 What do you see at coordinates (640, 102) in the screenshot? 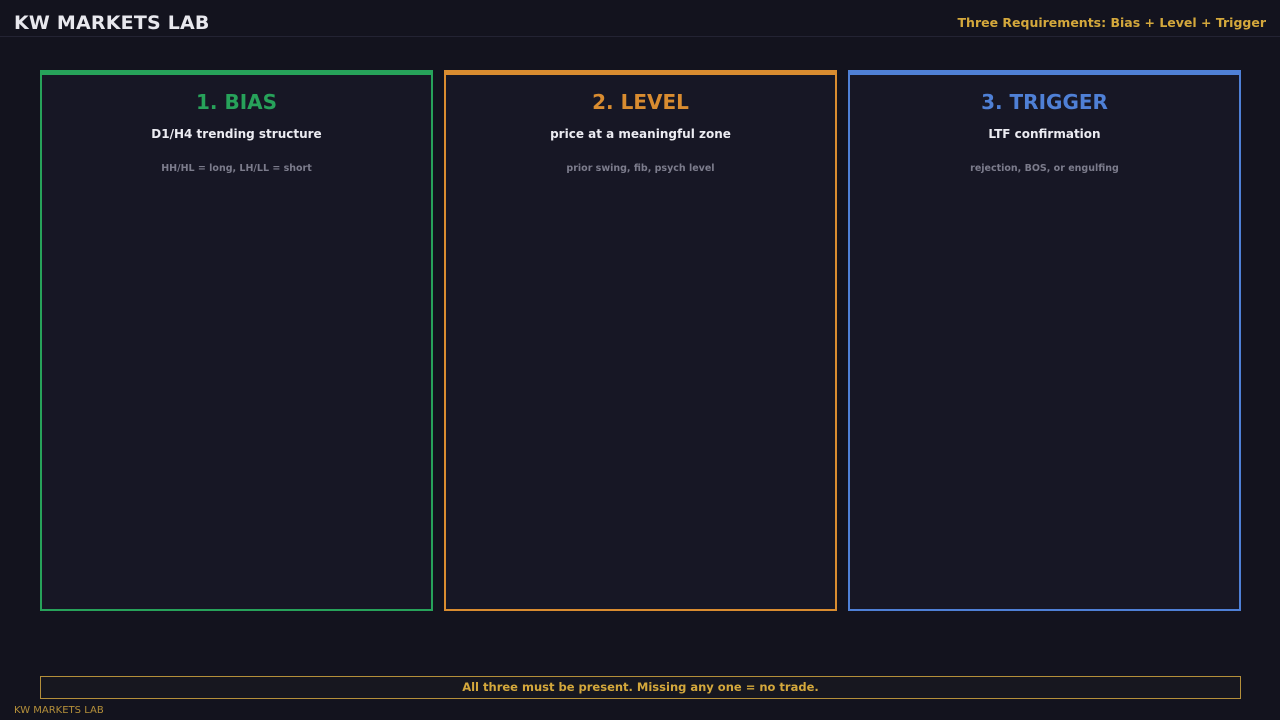
I see `card-level-title: 2. LEVEL` at bounding box center [640, 102].